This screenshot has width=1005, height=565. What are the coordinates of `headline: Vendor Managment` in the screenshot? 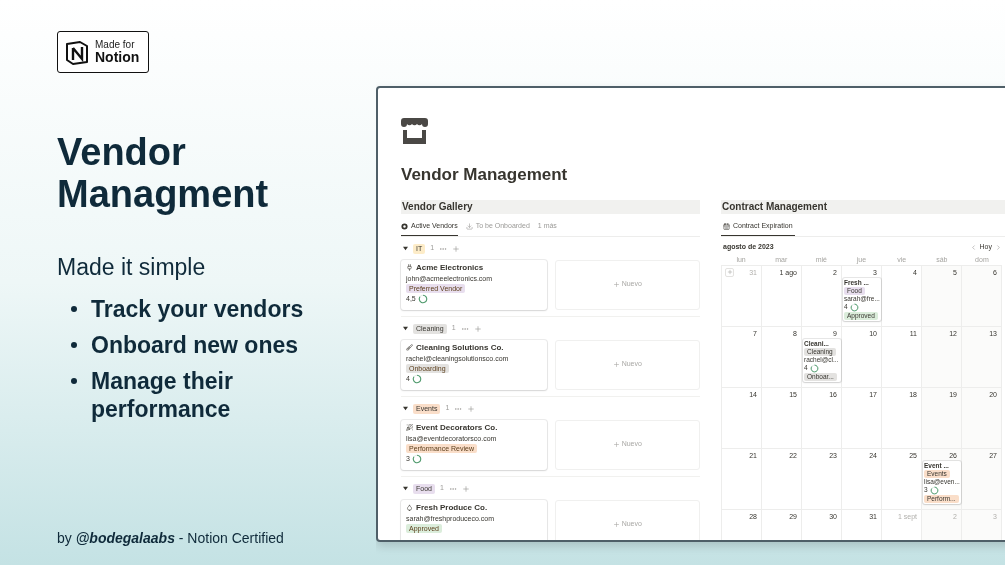 It's located at (163, 173).